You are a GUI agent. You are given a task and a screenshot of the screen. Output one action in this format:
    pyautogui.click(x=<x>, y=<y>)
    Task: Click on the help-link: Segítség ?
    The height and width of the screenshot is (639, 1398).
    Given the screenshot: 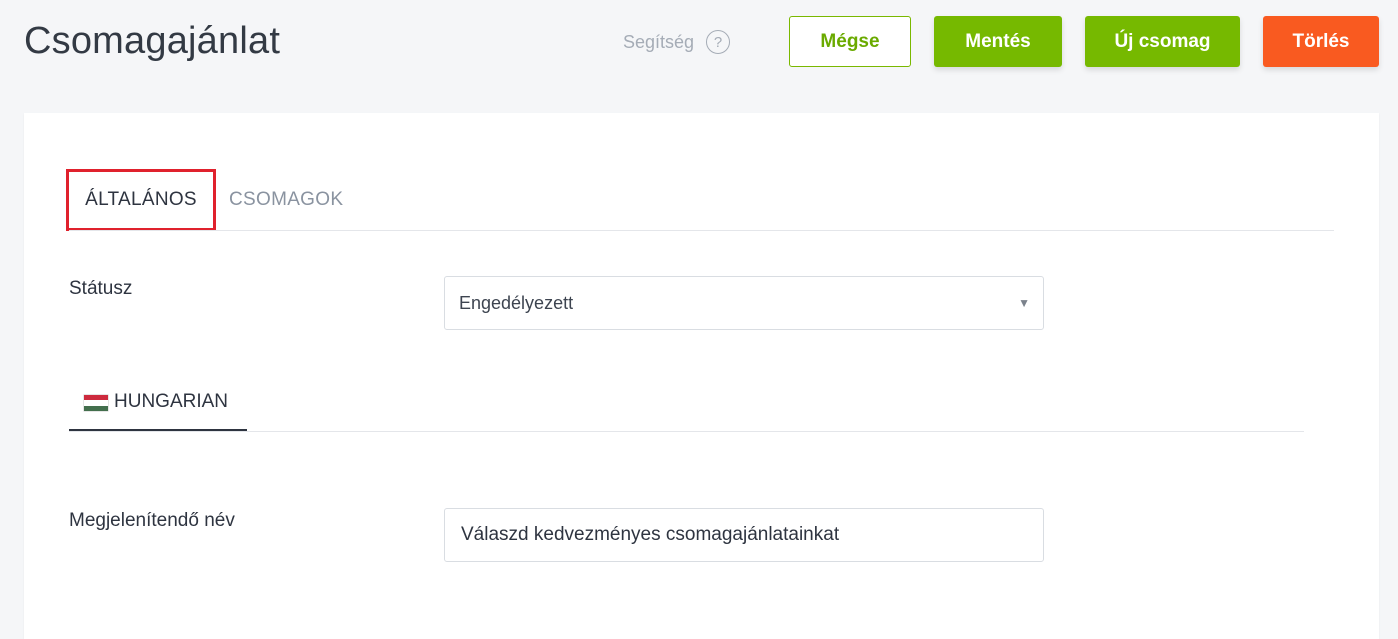 What is the action you would take?
    pyautogui.click(x=677, y=42)
    